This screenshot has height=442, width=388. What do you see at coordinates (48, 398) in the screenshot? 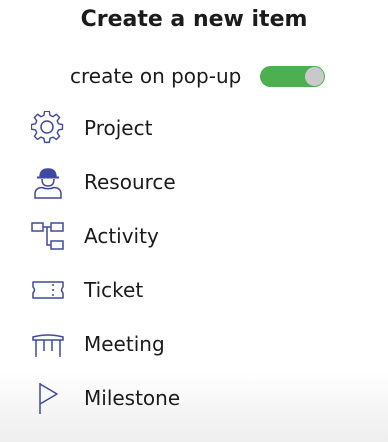
I see `flag-icon` at bounding box center [48, 398].